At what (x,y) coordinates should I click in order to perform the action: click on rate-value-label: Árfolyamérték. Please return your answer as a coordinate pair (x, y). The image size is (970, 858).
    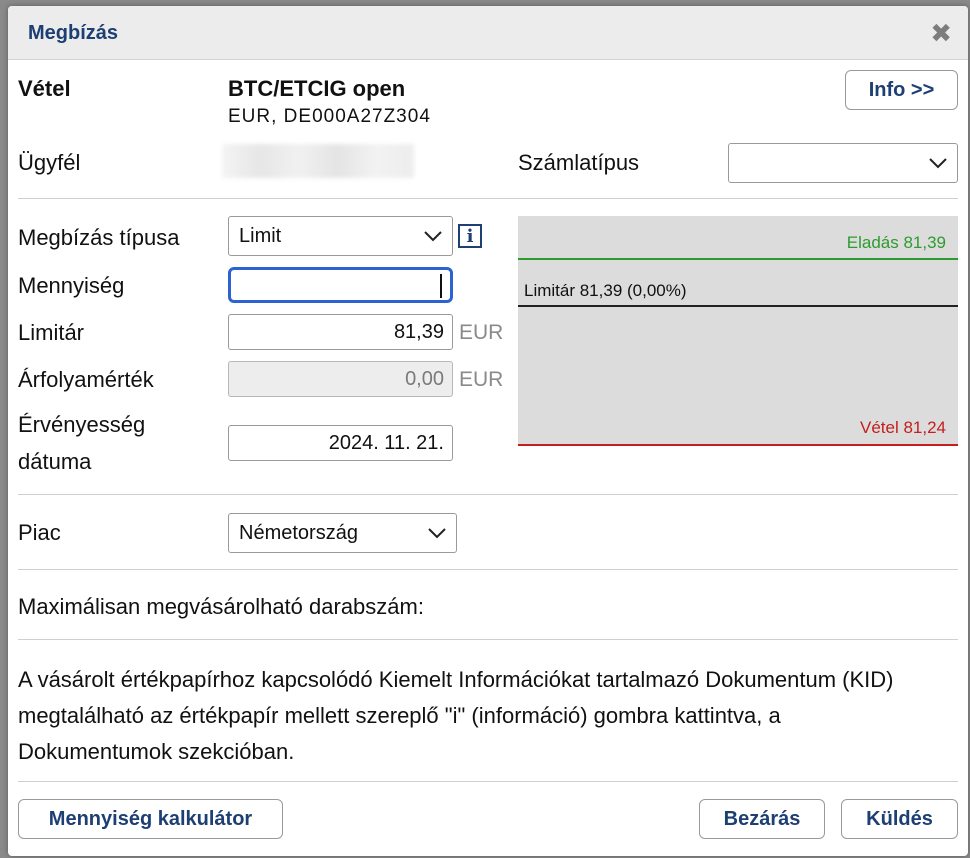
    Looking at the image, I should click on (86, 379).